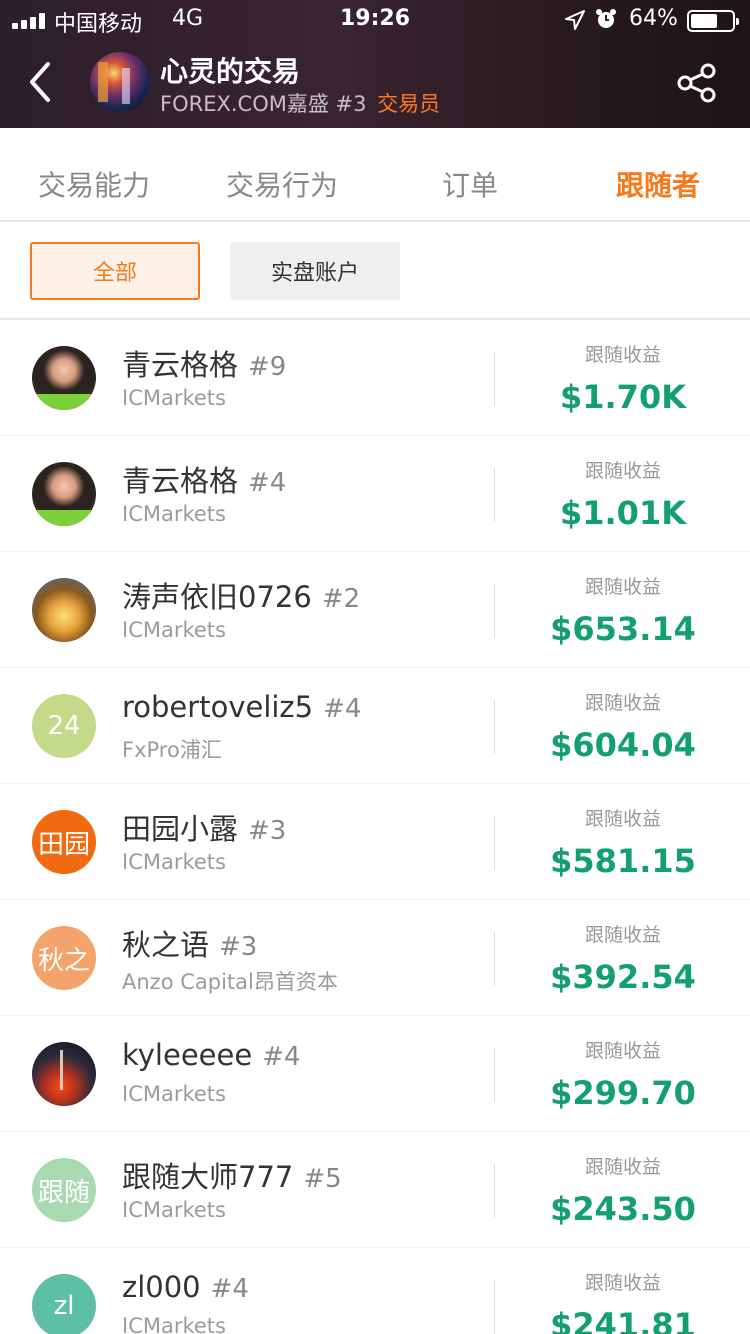 This screenshot has width=750, height=1334. What do you see at coordinates (375, 726) in the screenshot?
I see `follower-row: 24 robertoveliz5 #4 FxPro浦汇 跟随收益 $604.04` at bounding box center [375, 726].